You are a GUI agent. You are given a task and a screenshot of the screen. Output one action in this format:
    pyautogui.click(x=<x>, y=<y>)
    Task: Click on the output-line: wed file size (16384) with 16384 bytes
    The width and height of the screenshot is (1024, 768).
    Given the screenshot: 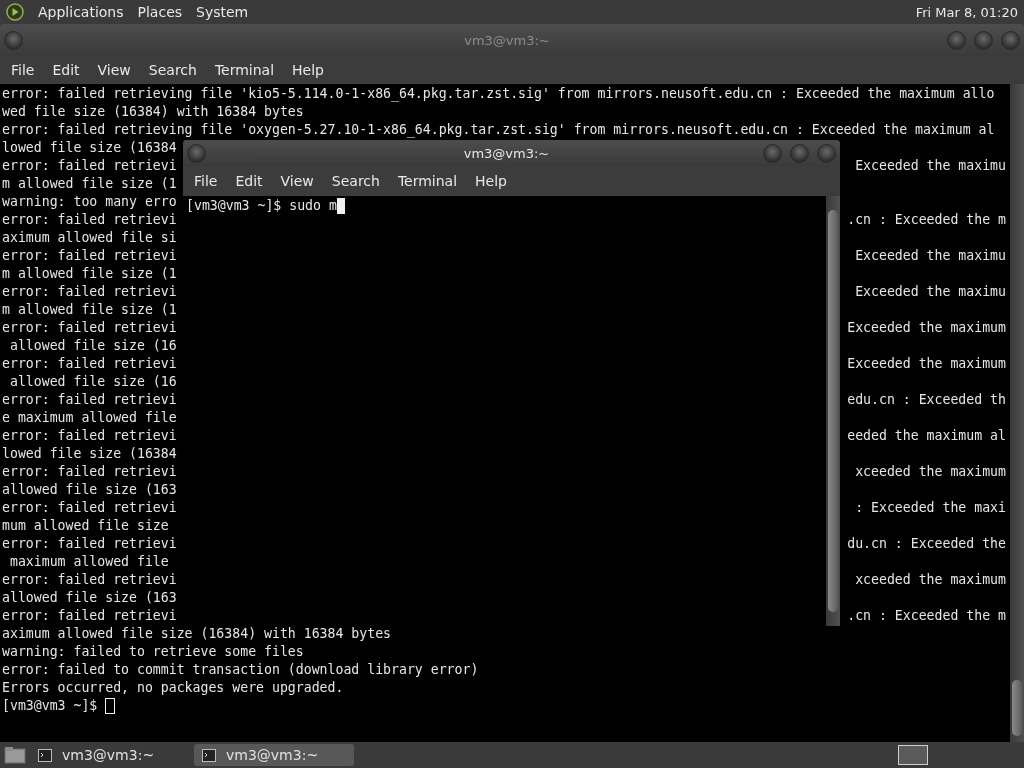 What is the action you would take?
    pyautogui.click(x=153, y=112)
    